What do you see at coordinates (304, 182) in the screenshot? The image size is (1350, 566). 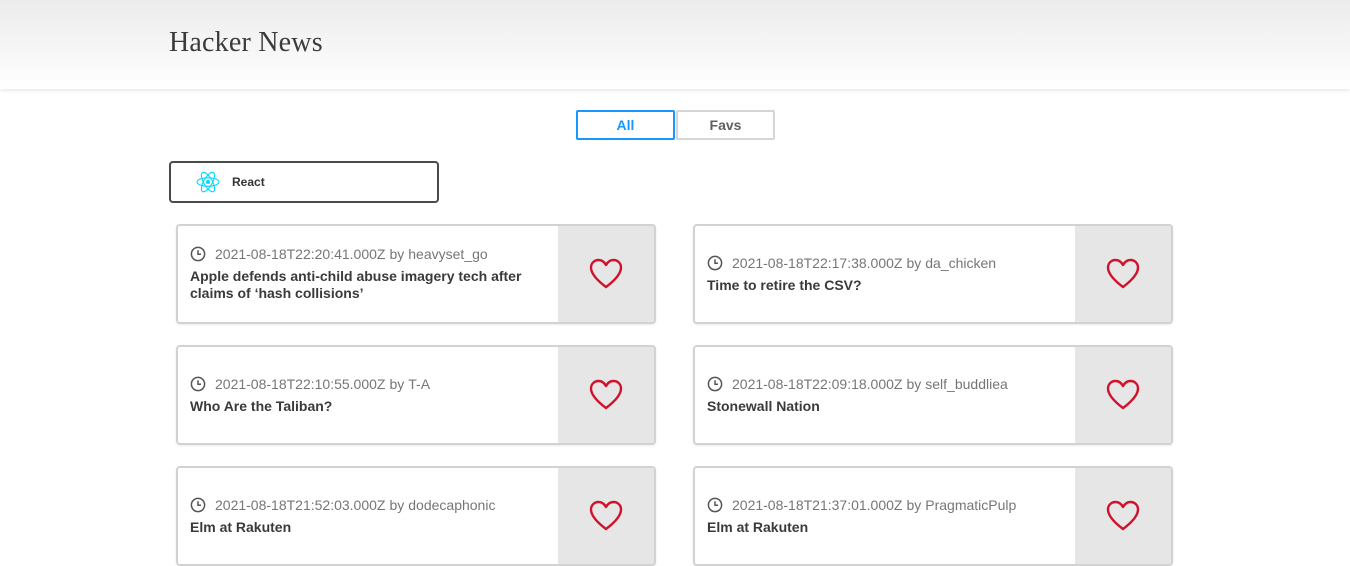 I see `framework-select: React` at bounding box center [304, 182].